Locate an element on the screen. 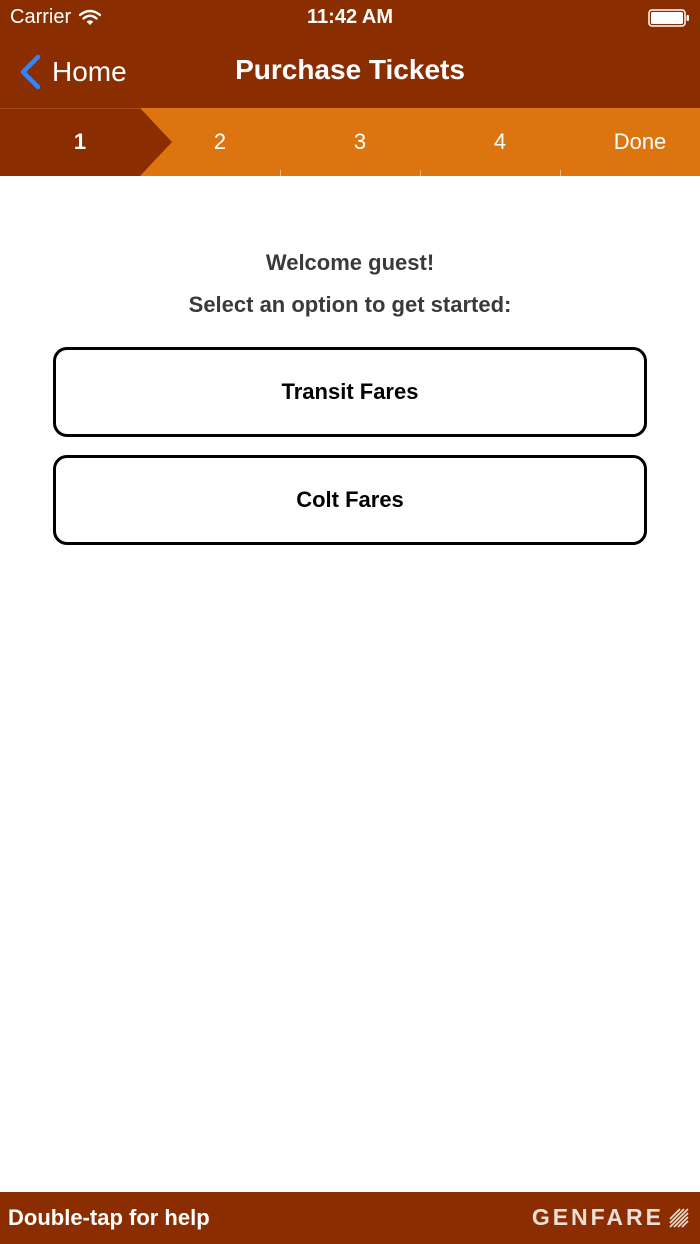 The width and height of the screenshot is (700, 1244). brand-name: GENFARE is located at coordinates (597, 1217).